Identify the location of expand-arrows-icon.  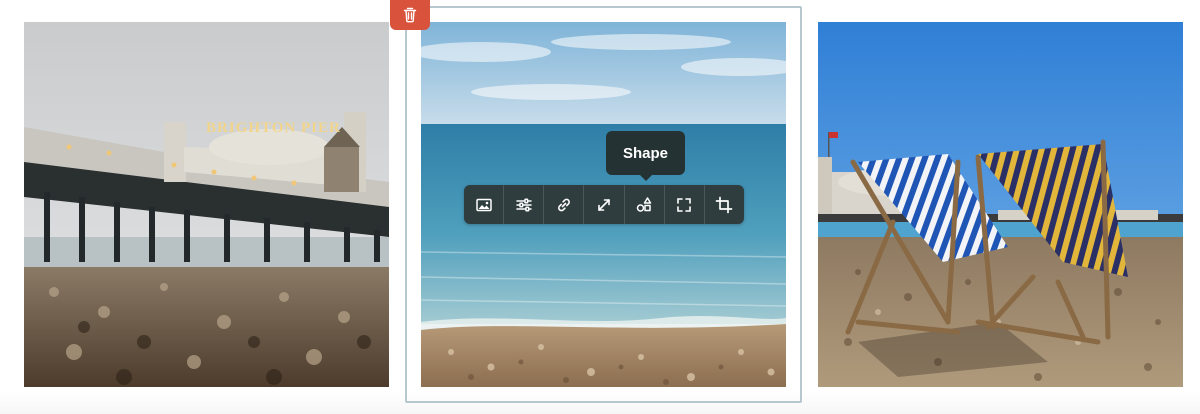
(604, 204).